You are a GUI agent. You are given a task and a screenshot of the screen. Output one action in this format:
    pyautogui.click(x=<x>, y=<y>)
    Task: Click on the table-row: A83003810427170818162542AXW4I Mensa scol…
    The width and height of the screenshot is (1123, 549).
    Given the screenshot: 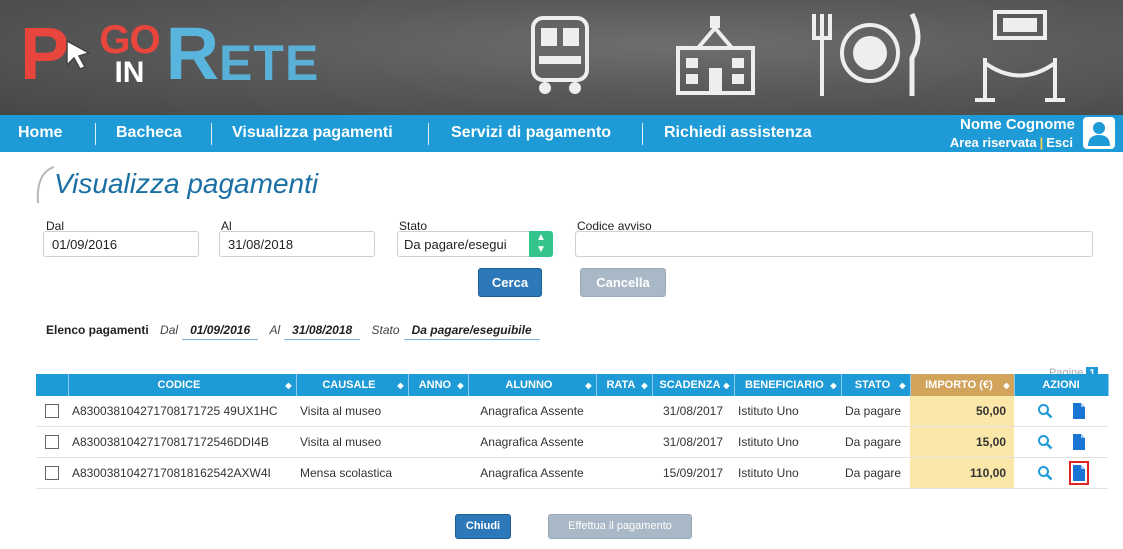 What is the action you would take?
    pyautogui.click(x=572, y=473)
    